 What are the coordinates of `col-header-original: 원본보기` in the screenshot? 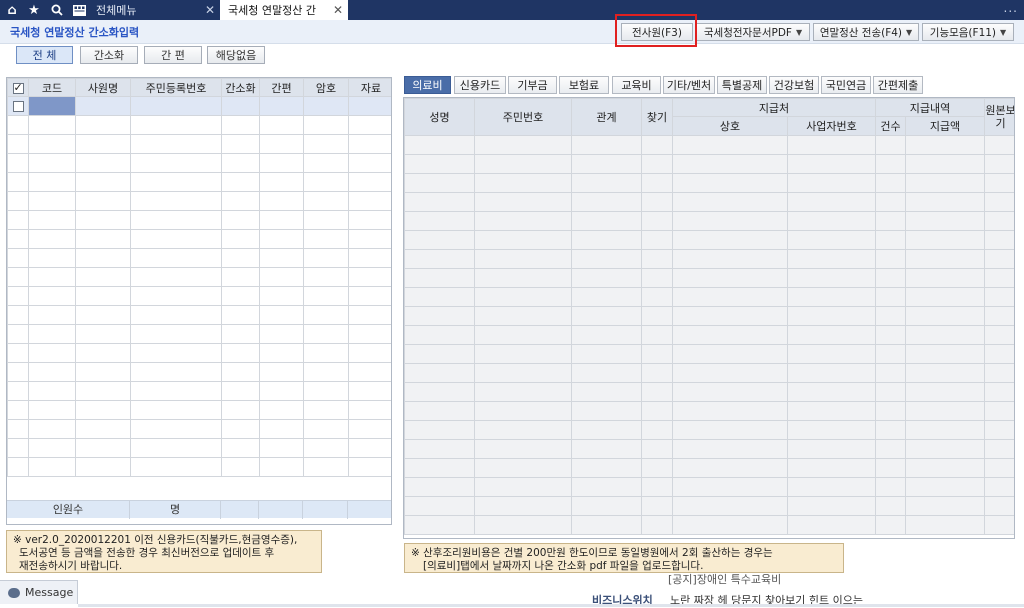 It's located at (999, 117).